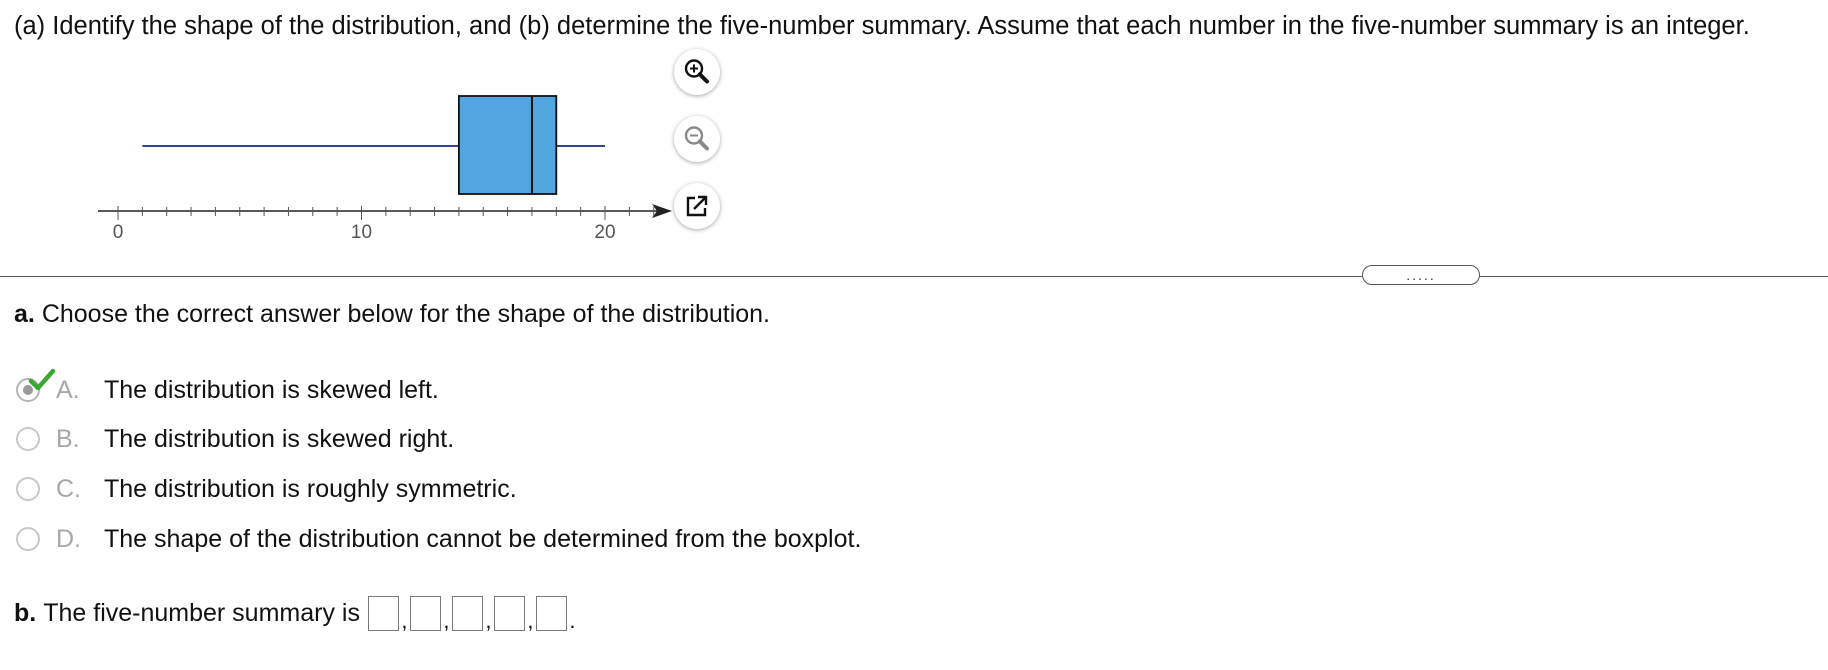 The height and width of the screenshot is (670, 1828). Describe the element at coordinates (271, 389) in the screenshot. I see `option-a-text: The distribution is skewed left.` at that location.